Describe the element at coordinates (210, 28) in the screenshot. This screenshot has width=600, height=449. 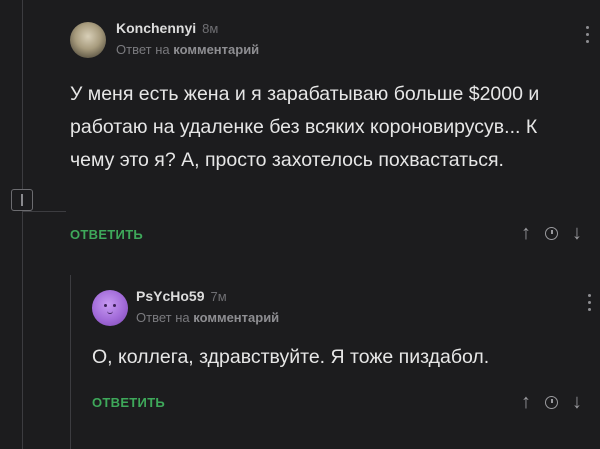
I see `comment-time: 8м` at that location.